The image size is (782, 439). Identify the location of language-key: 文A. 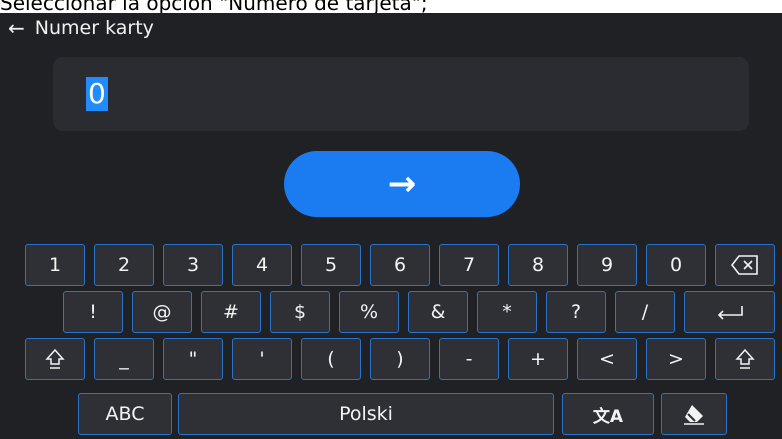
(608, 414).